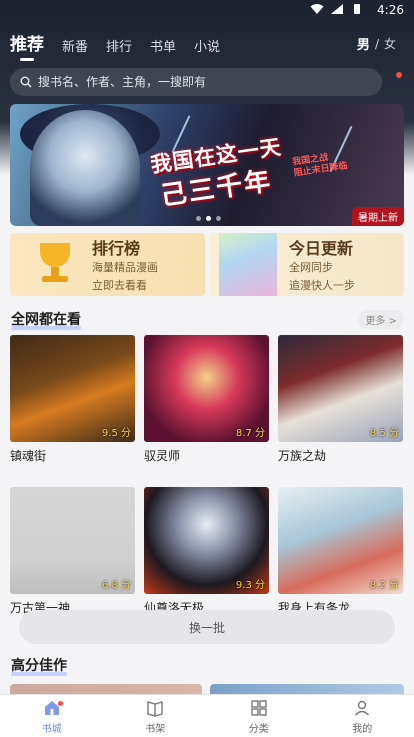 The height and width of the screenshot is (737, 414). What do you see at coordinates (55, 265) in the screenshot?
I see `trophy-icon` at bounding box center [55, 265].